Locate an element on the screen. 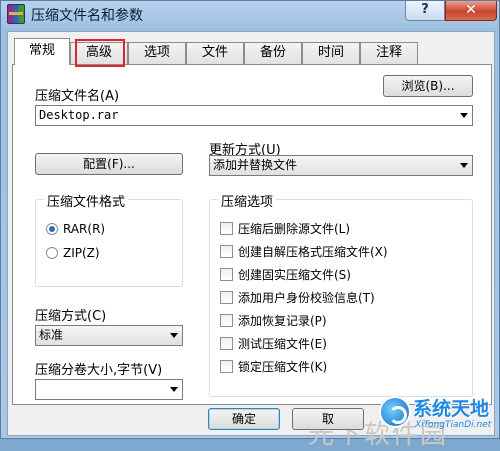 This screenshot has width=500, height=451. update-mode-value: 添加并替换文件 is located at coordinates (255, 165).